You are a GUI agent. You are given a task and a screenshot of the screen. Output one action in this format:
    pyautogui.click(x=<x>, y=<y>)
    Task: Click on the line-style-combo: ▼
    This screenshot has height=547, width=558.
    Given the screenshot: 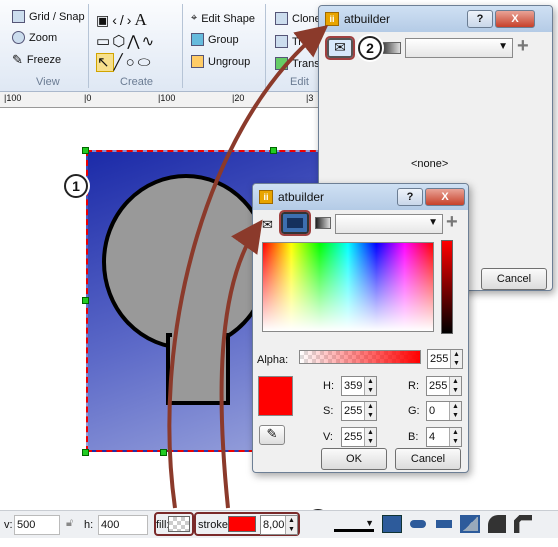 What is the action you would take?
    pyautogui.click(x=354, y=525)
    